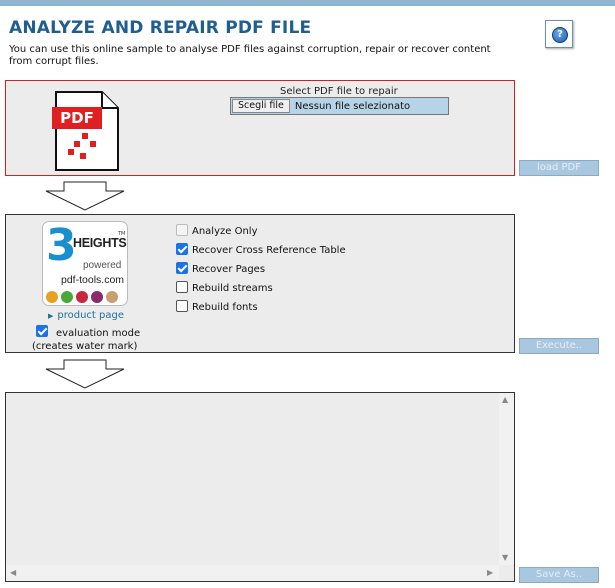 The width and height of the screenshot is (615, 588). I want to click on option-label: Rebuild streams, so click(232, 288).